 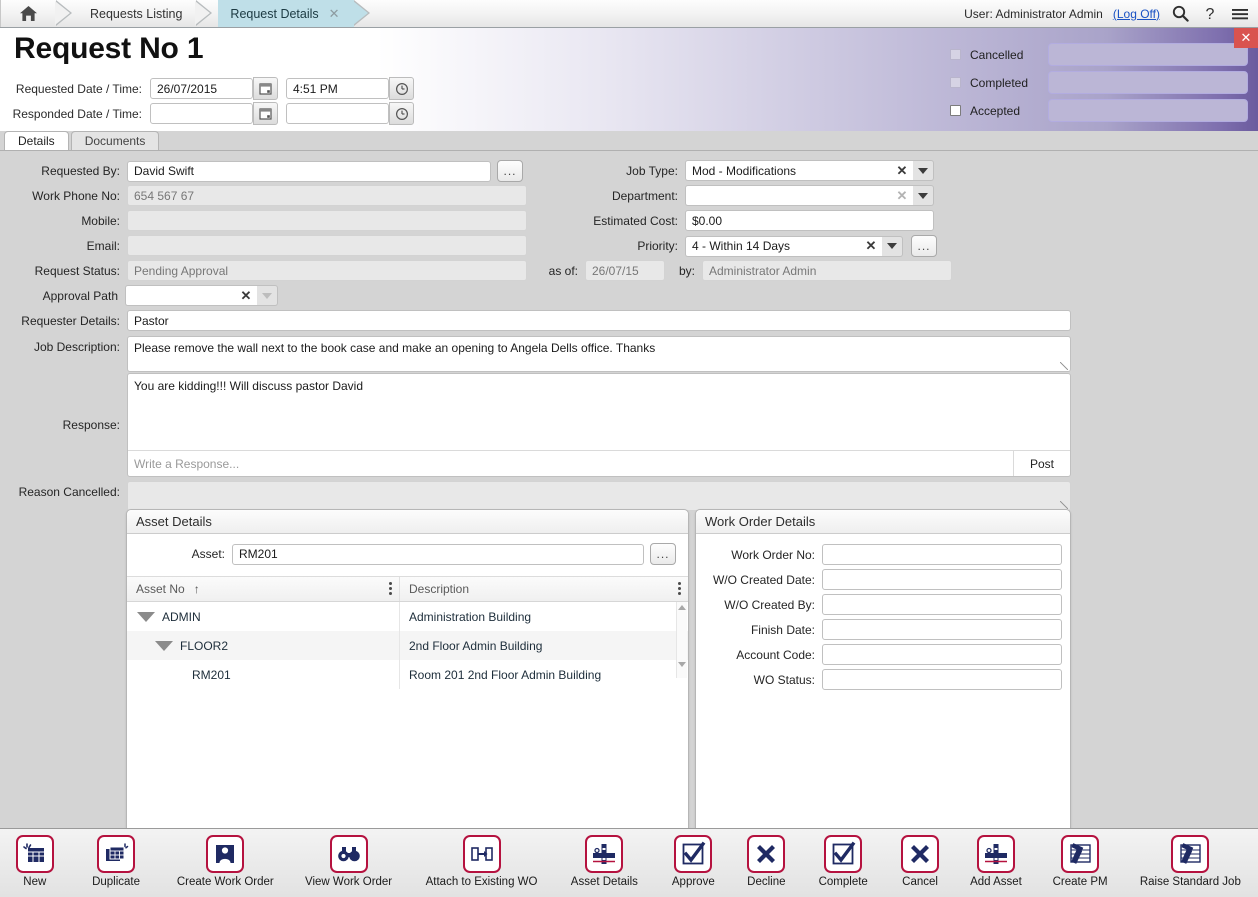 I want to click on finish-date-input, so click(x=942, y=629).